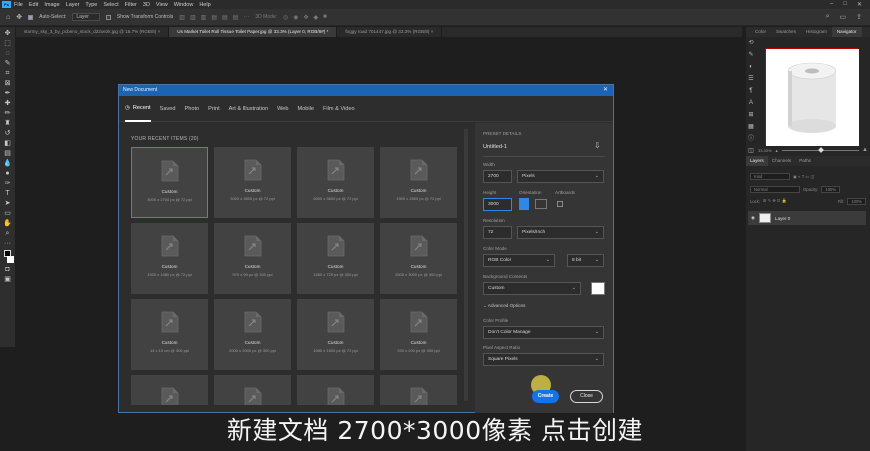  I want to click on 3d-slide-icon: ◆, so click(316, 17).